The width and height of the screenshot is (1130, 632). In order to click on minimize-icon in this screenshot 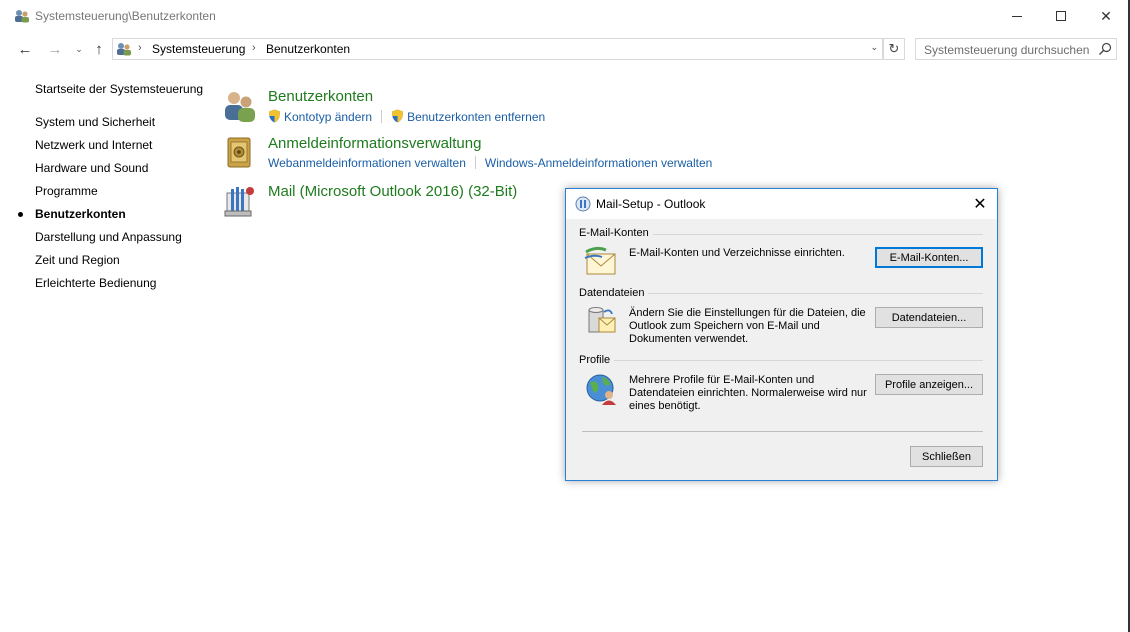, I will do `click(1017, 16)`.